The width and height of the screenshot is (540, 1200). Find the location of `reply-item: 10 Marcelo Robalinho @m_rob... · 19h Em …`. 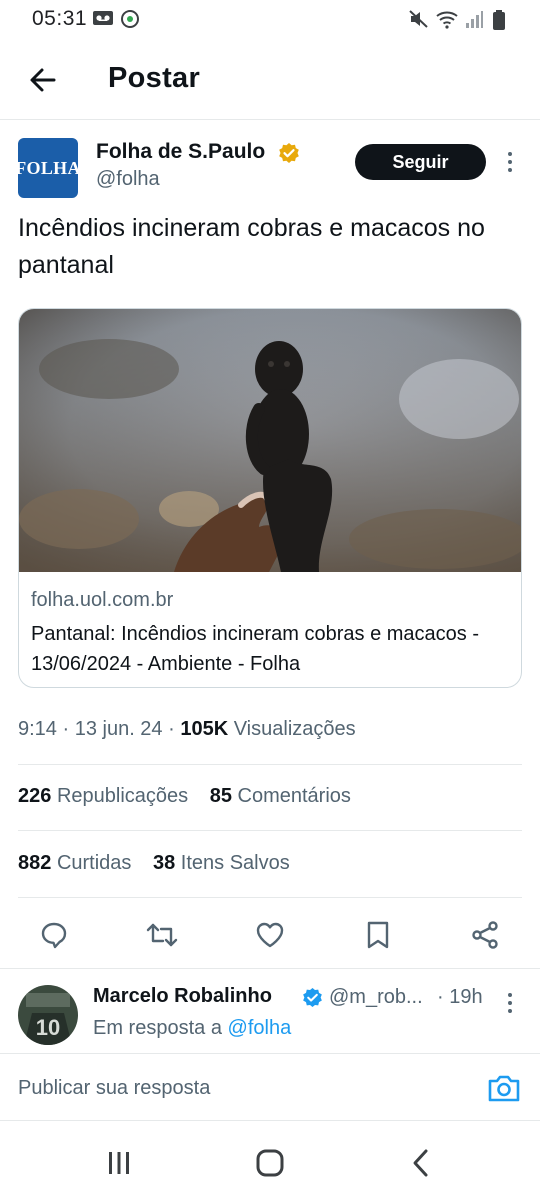

reply-item: 10 Marcelo Robalinho @m_rob... · 19h Em … is located at coordinates (270, 1010).